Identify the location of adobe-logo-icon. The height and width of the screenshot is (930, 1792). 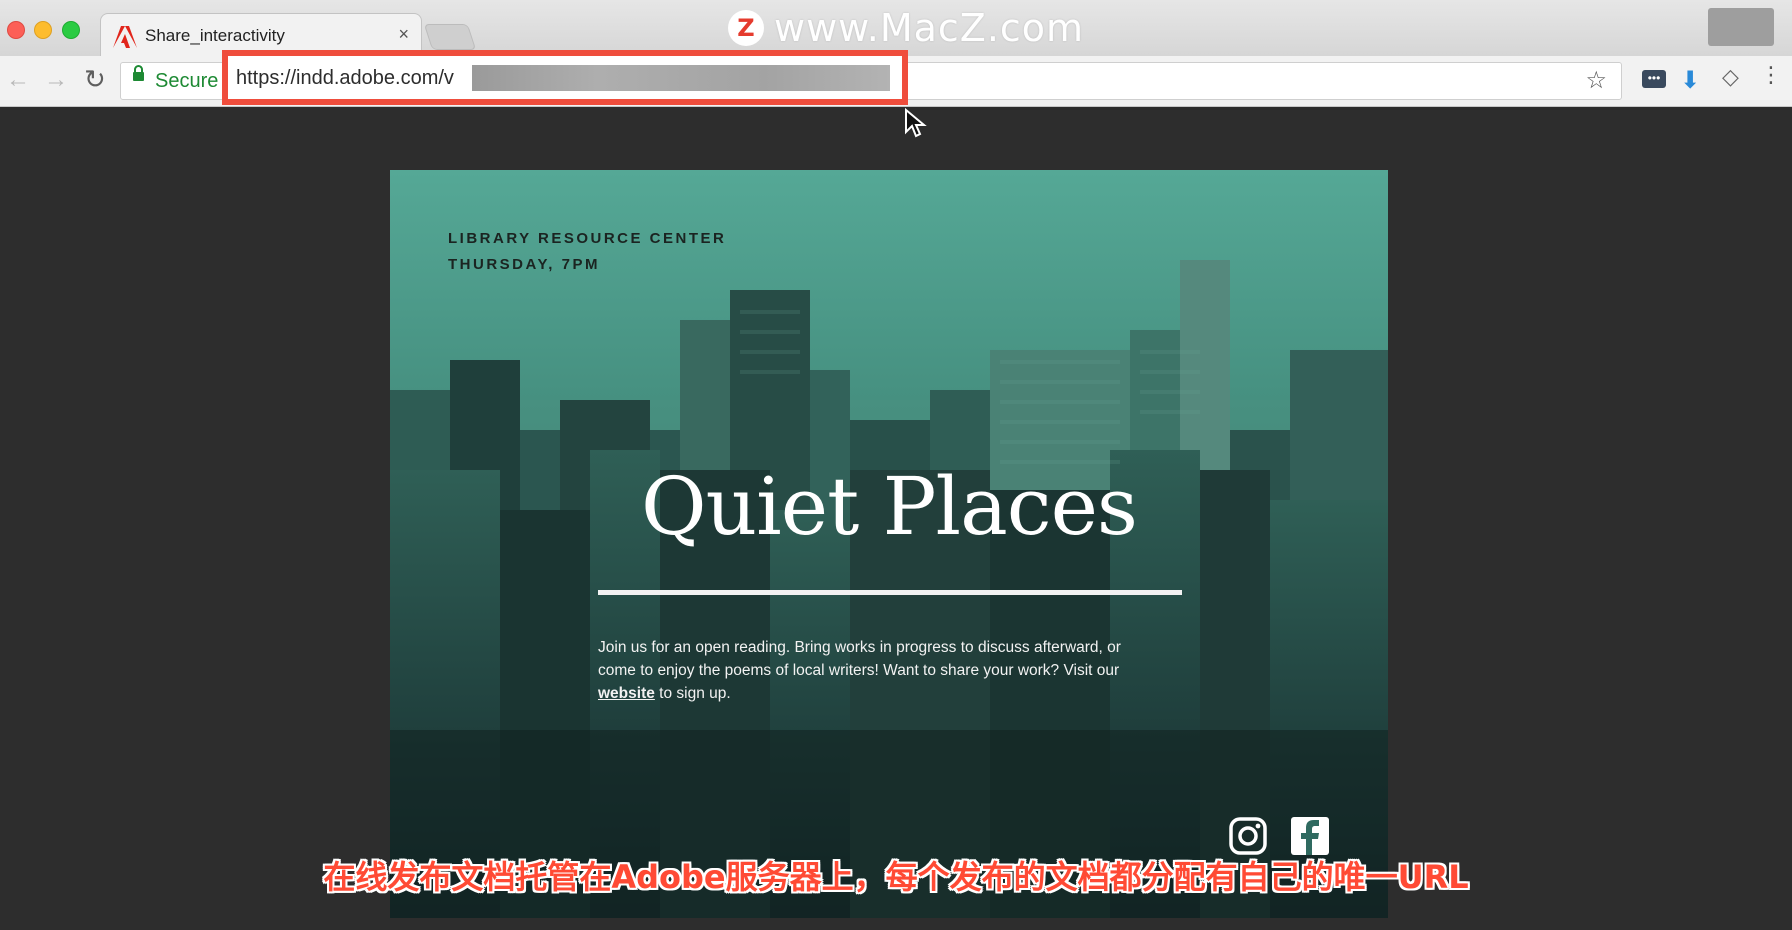
(125, 37).